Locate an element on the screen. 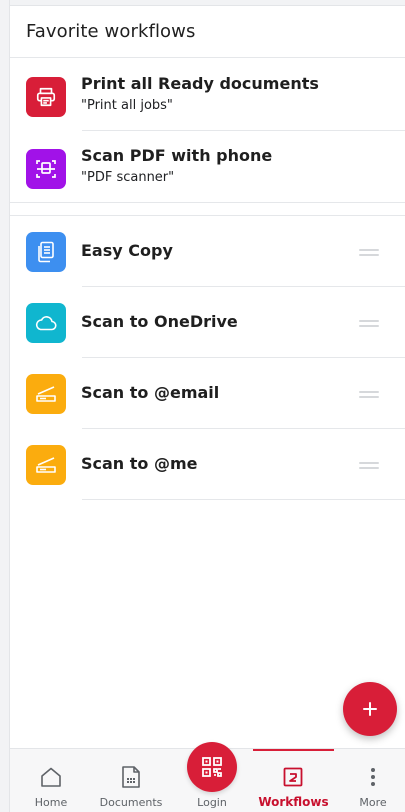  nav-label: Documents is located at coordinates (131, 802).